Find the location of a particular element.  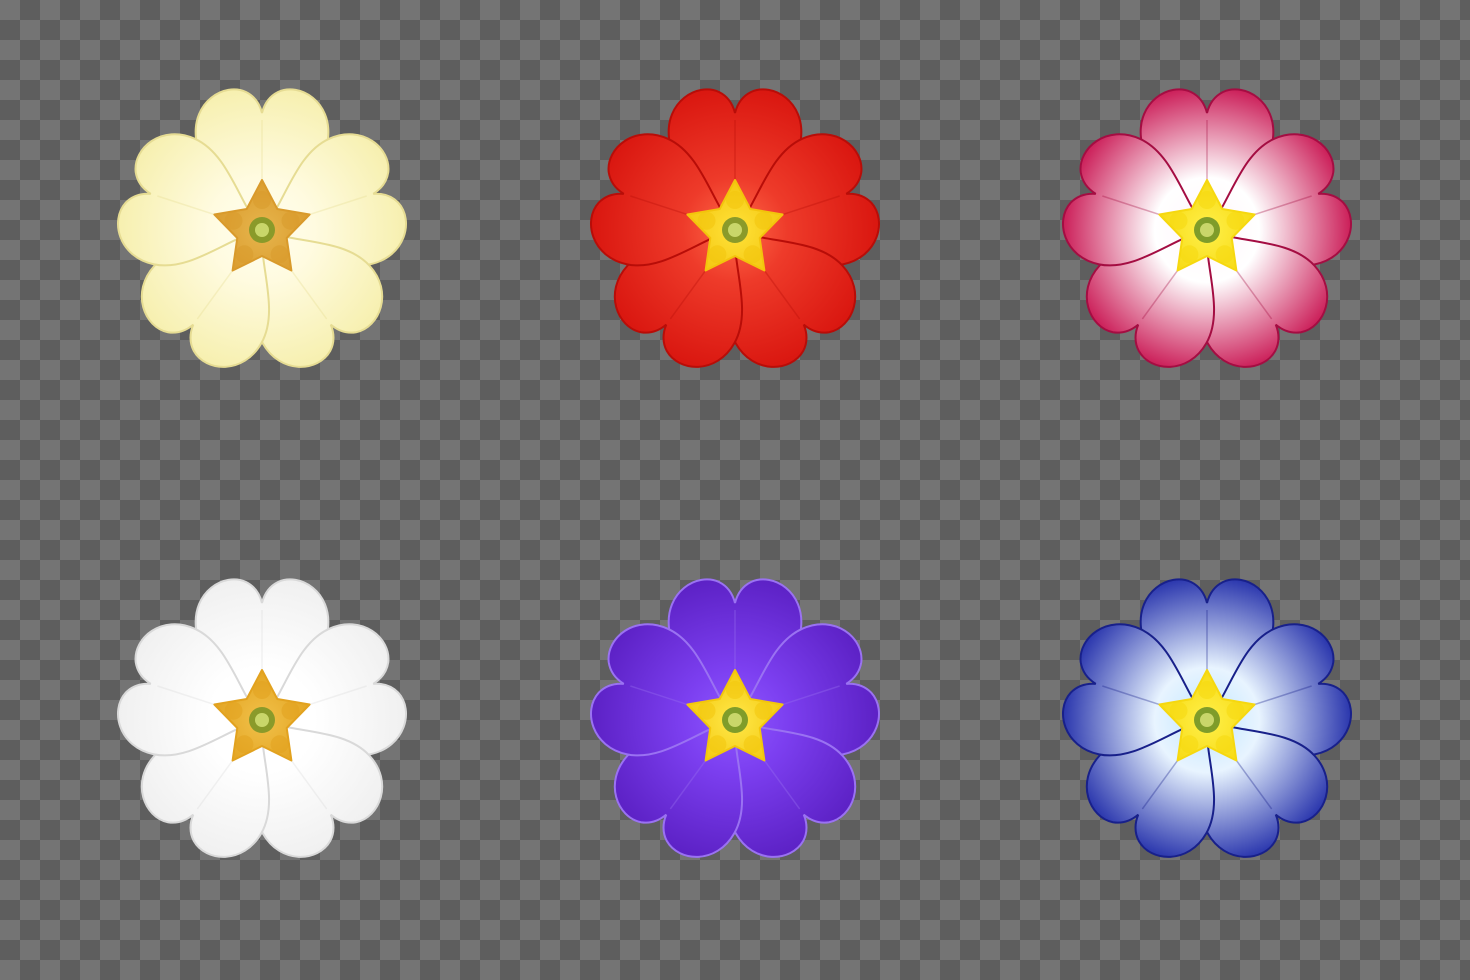

violet-primrose-flower is located at coordinates (735, 720).